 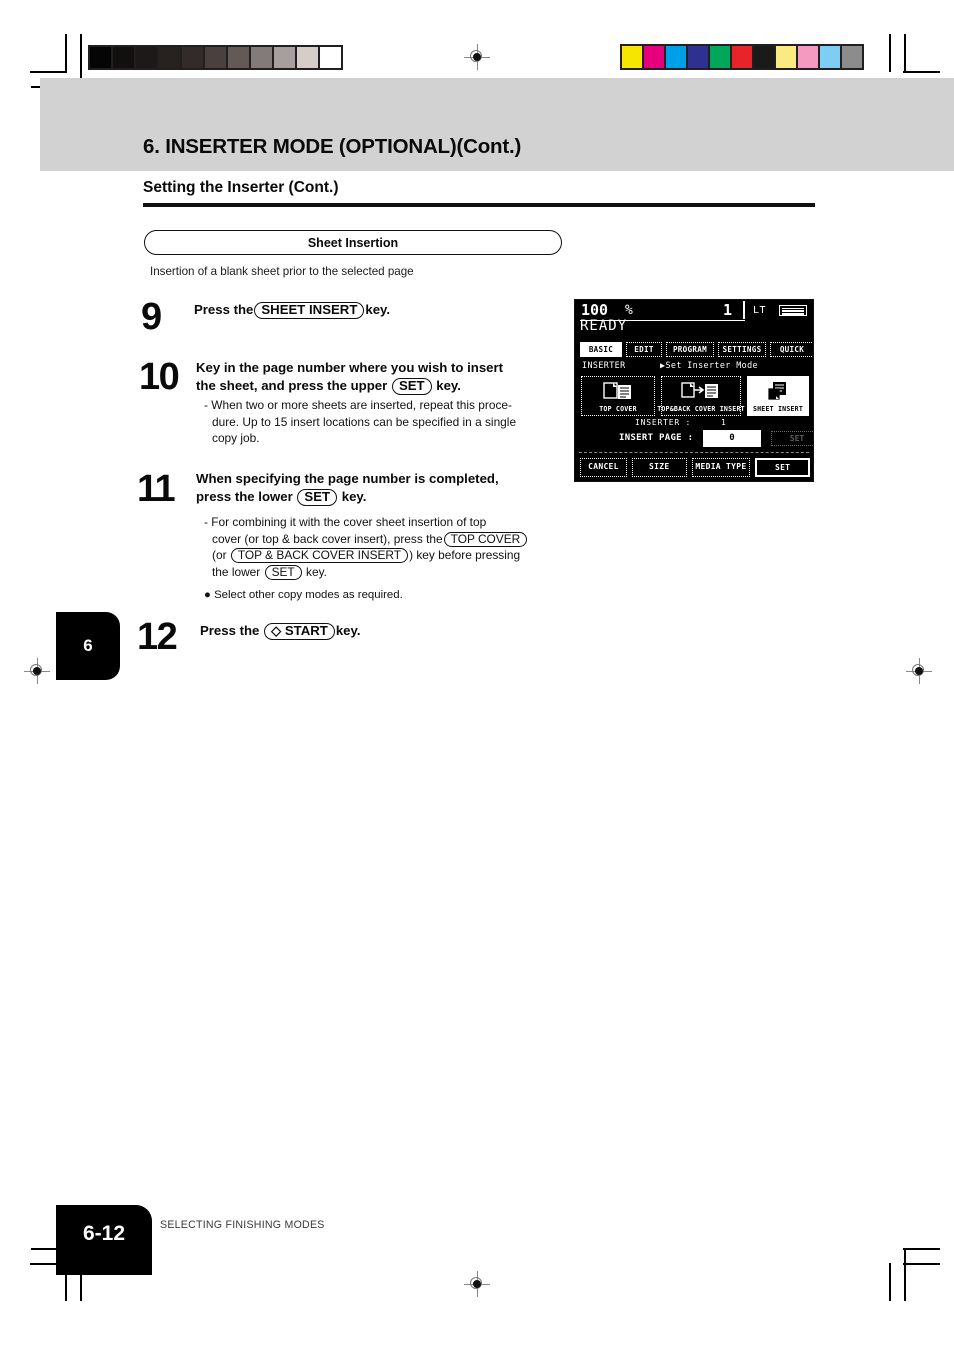 I want to click on chapter-side-tab-label: 6, so click(x=88, y=645).